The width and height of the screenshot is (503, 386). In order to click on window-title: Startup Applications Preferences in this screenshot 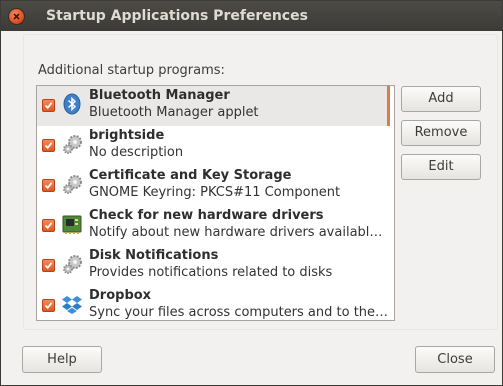, I will do `click(177, 16)`.